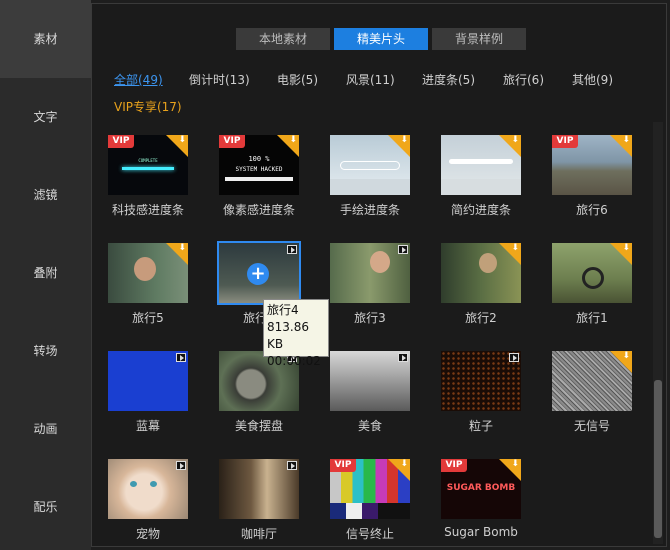 The width and height of the screenshot is (670, 550). What do you see at coordinates (481, 318) in the screenshot?
I see `item-label: 旅行2` at bounding box center [481, 318].